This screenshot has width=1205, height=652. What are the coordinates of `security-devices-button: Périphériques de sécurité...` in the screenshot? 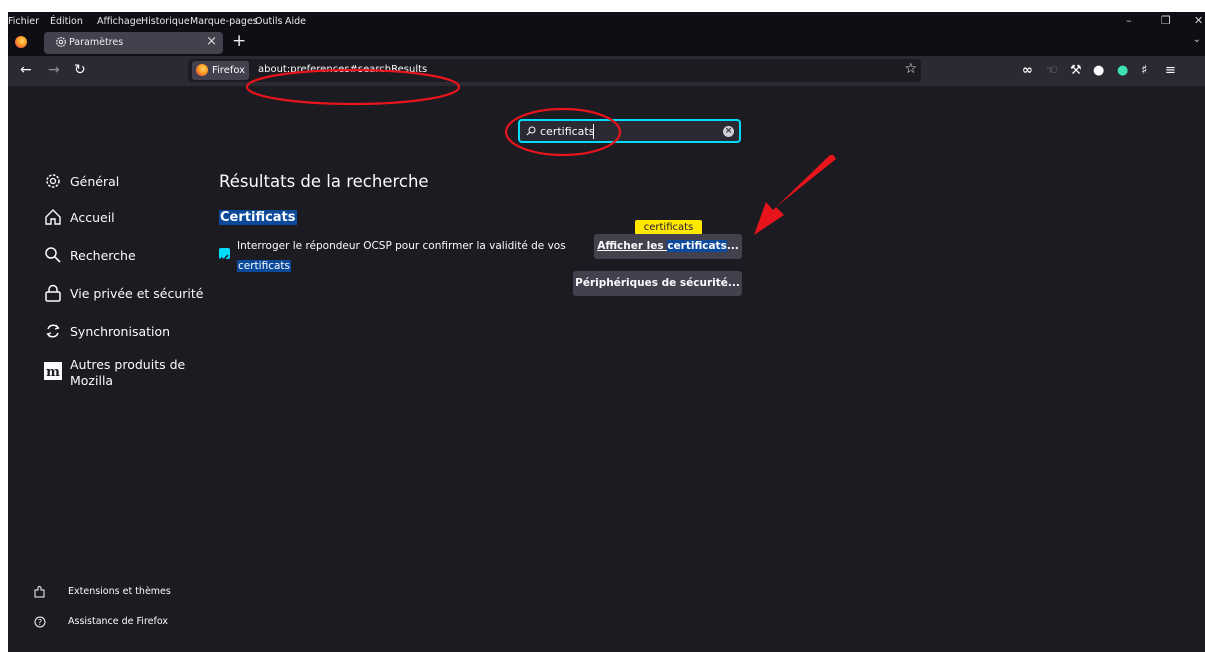 It's located at (657, 283).